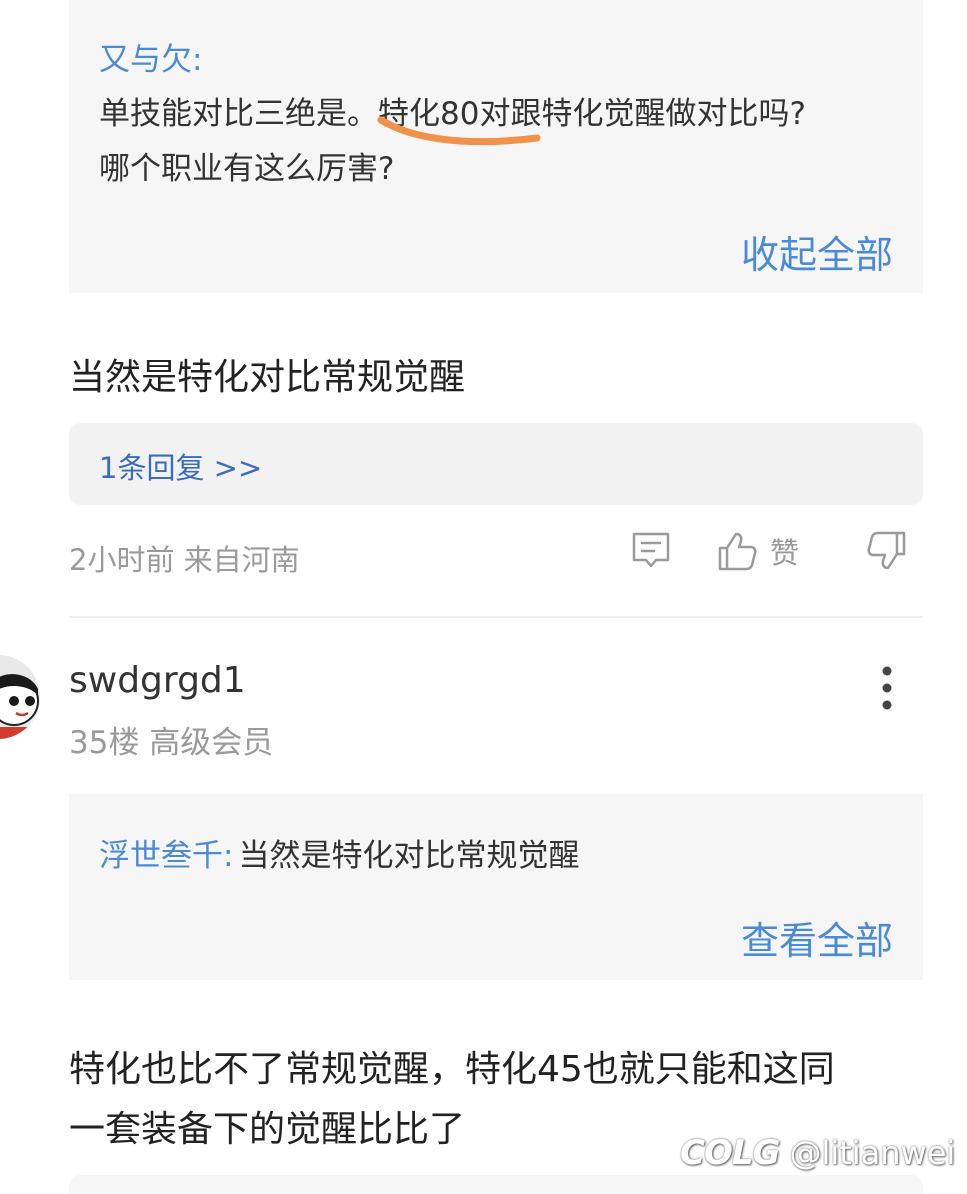 The image size is (967, 1194). What do you see at coordinates (496, 464) in the screenshot?
I see `reply-thread-link: 1条回复 >>` at bounding box center [496, 464].